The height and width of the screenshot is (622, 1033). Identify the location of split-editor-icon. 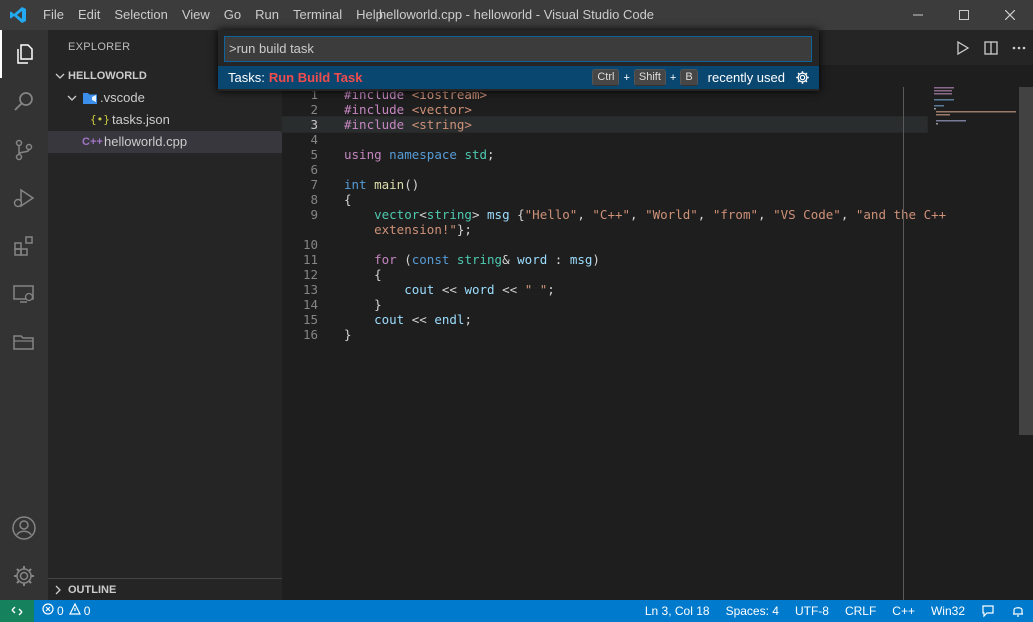
(991, 47).